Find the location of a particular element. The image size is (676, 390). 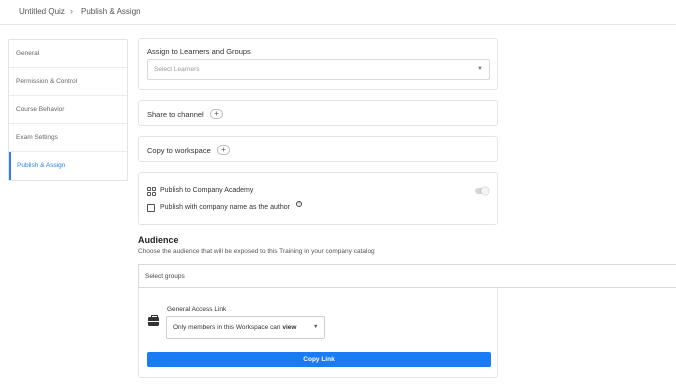

briefcase-icon is located at coordinates (153, 320).